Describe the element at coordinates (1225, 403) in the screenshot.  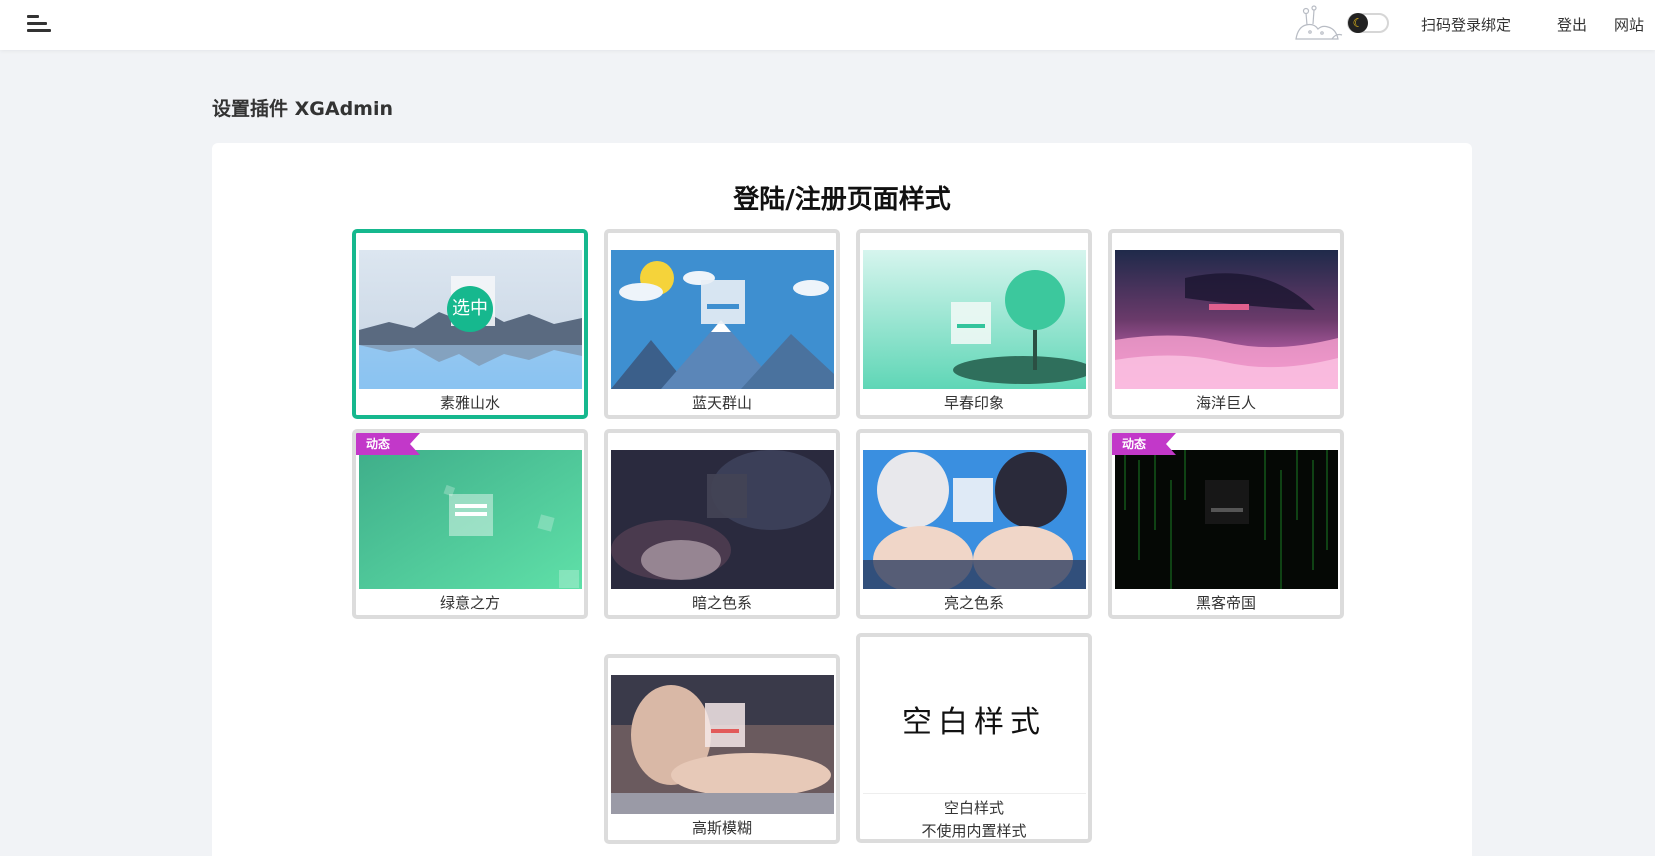
I see `style-label: 海洋巨人` at that location.